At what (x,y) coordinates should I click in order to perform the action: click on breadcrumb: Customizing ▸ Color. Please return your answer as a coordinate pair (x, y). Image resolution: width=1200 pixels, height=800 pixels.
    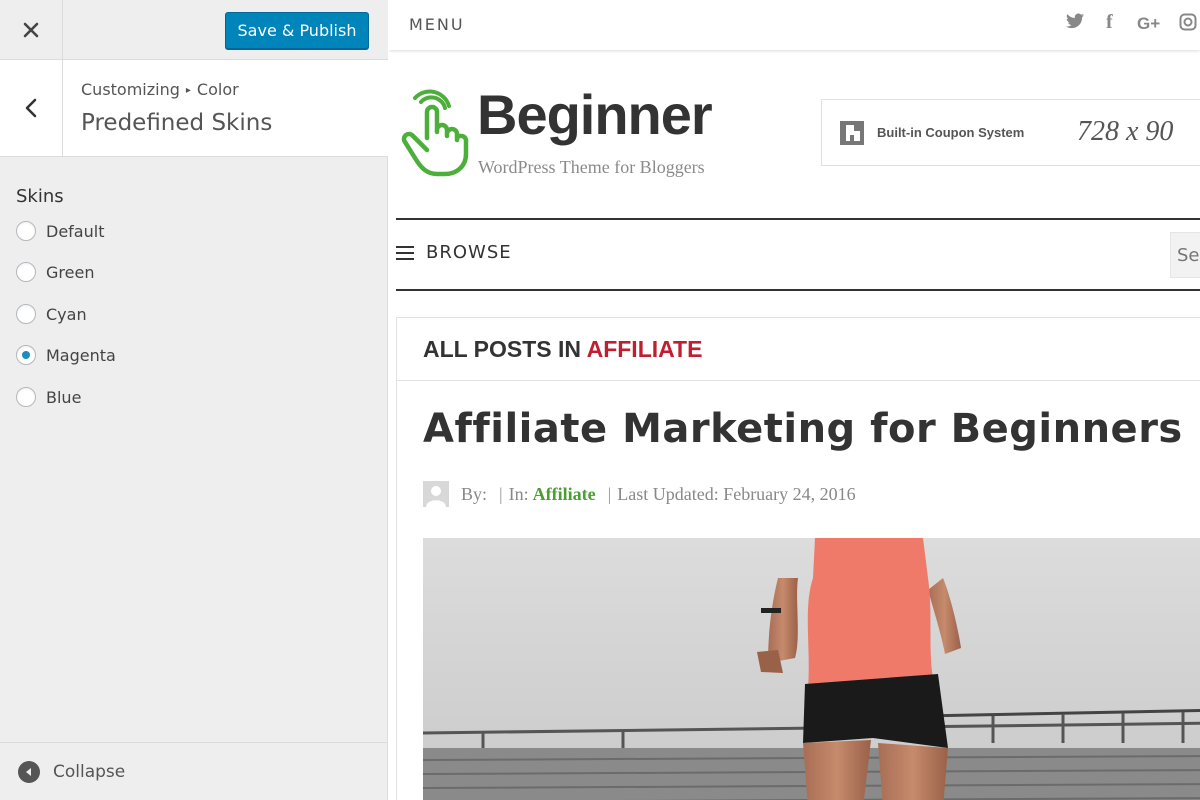
    Looking at the image, I should click on (160, 89).